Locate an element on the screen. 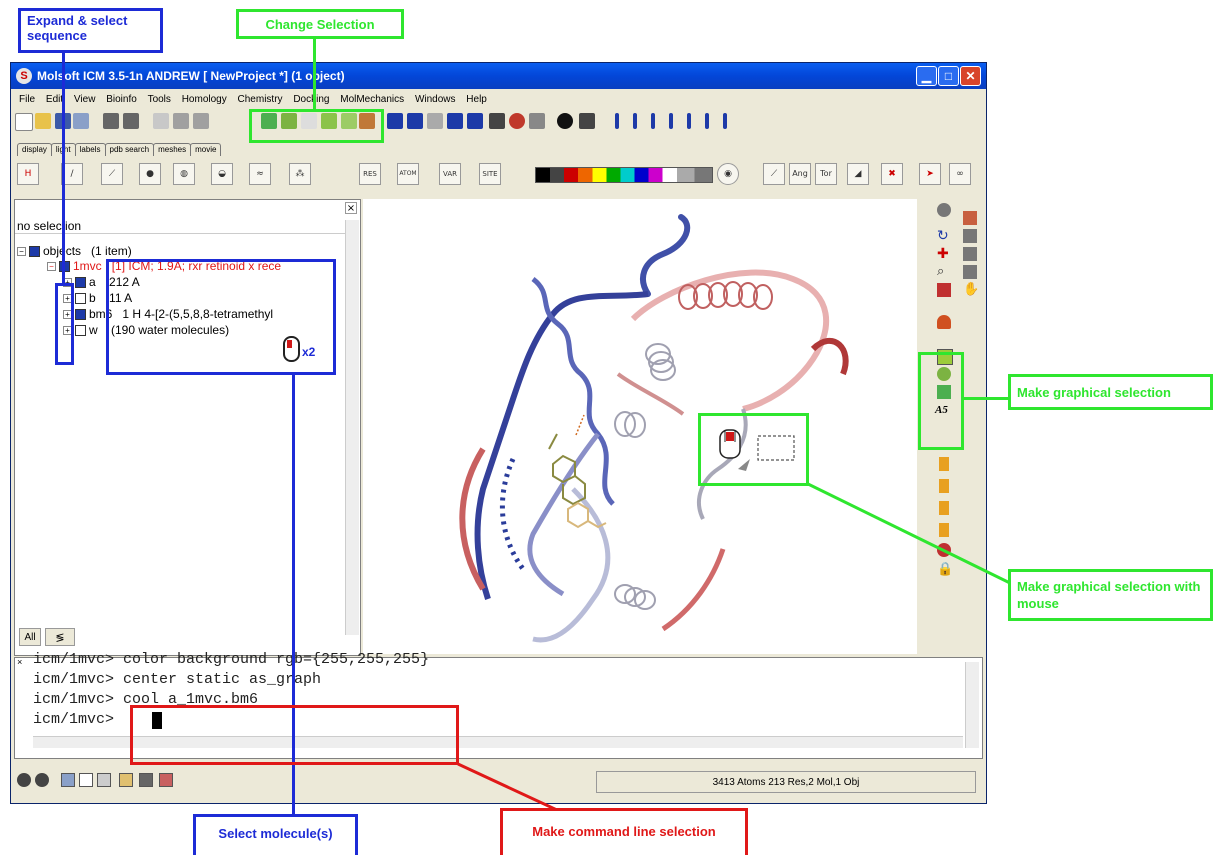 This screenshot has height=855, width=1217. glasses-icon is located at coordinates (435, 121).